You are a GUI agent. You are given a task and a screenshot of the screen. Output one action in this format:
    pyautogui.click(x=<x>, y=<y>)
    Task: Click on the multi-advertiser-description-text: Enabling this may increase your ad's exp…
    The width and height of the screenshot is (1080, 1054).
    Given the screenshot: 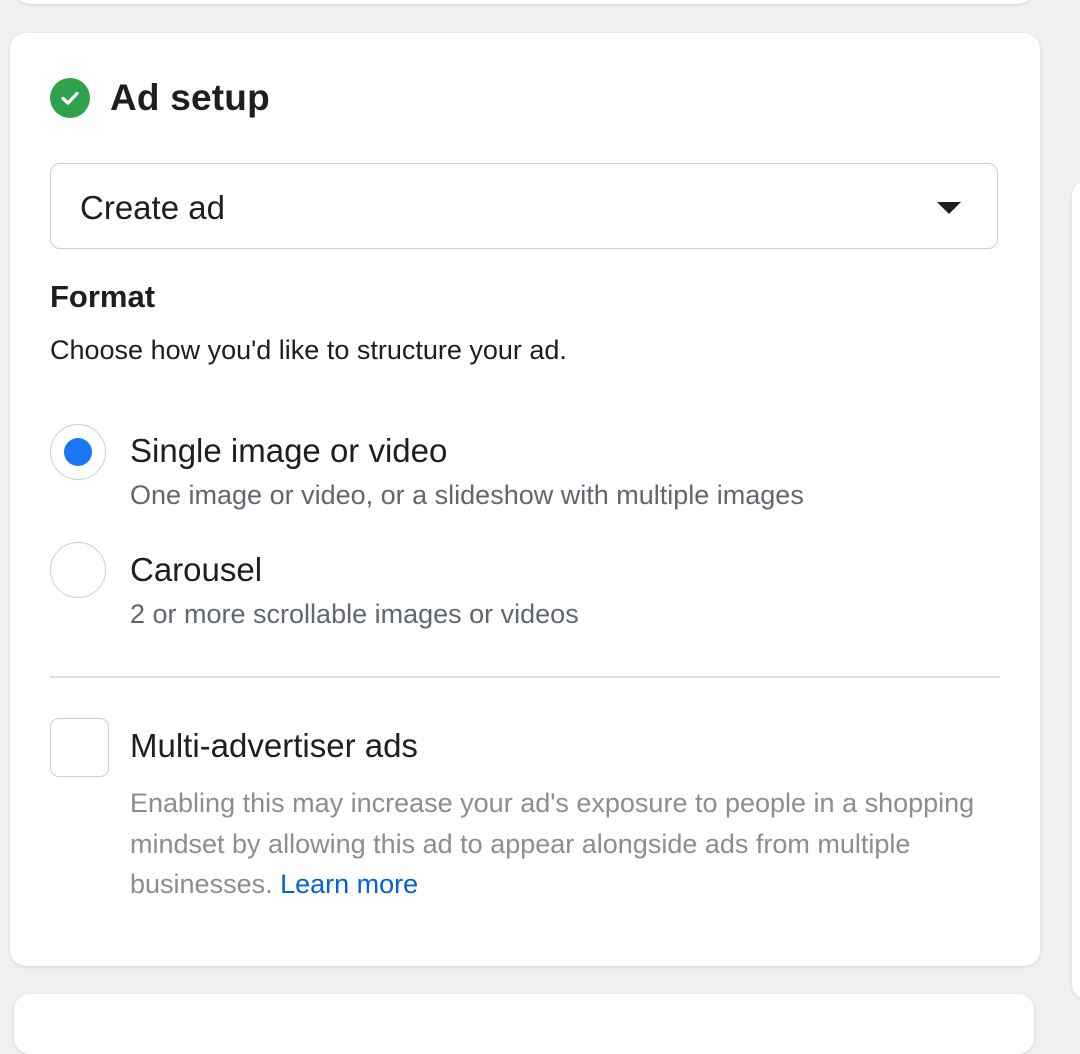 What is the action you would take?
    pyautogui.click(x=552, y=843)
    